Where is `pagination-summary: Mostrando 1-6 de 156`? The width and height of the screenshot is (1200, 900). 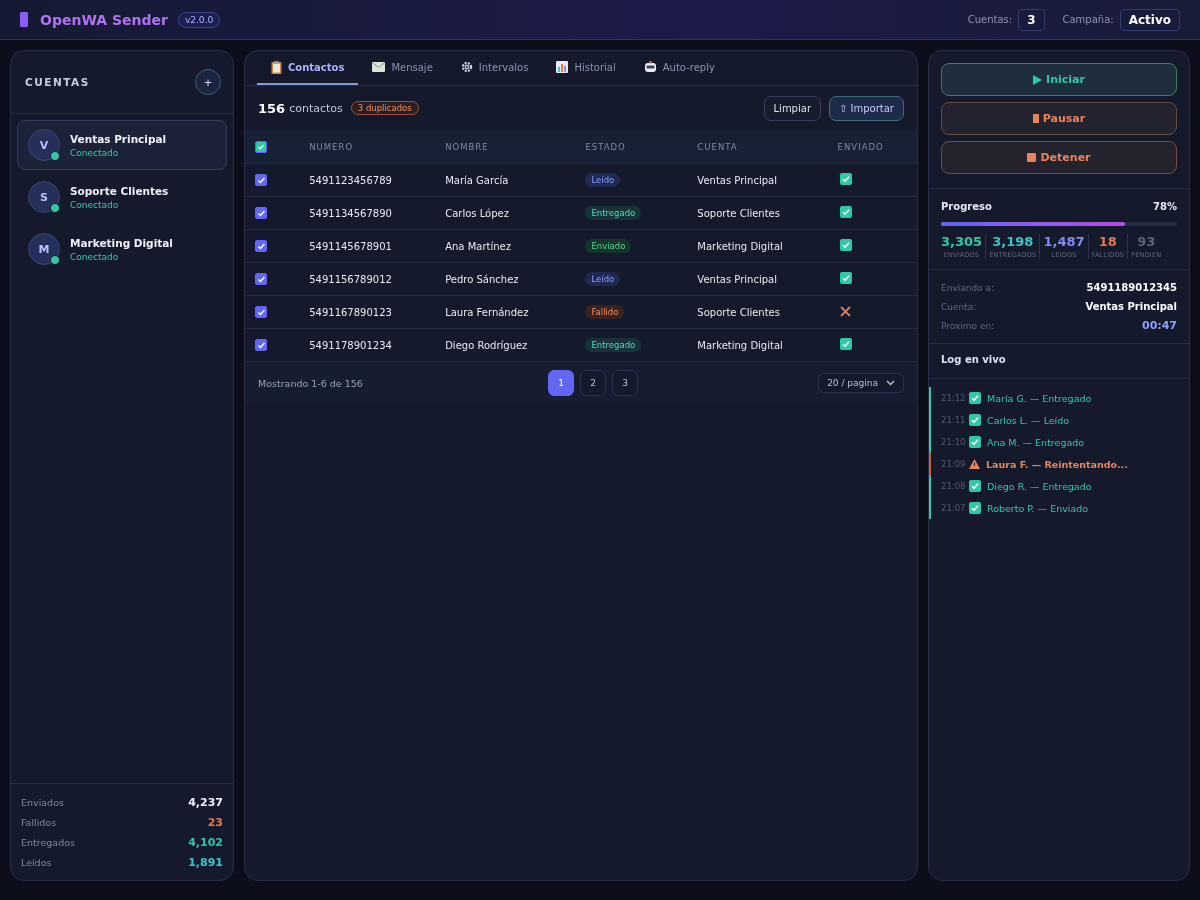 pagination-summary: Mostrando 1-6 de 156 is located at coordinates (311, 383).